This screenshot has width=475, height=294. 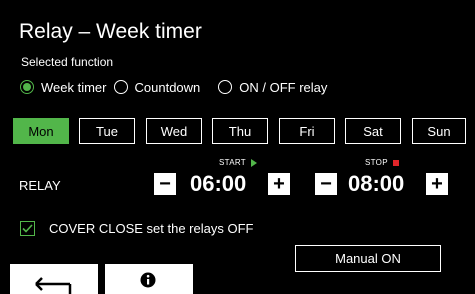 I want to click on back-button, so click(x=54, y=279).